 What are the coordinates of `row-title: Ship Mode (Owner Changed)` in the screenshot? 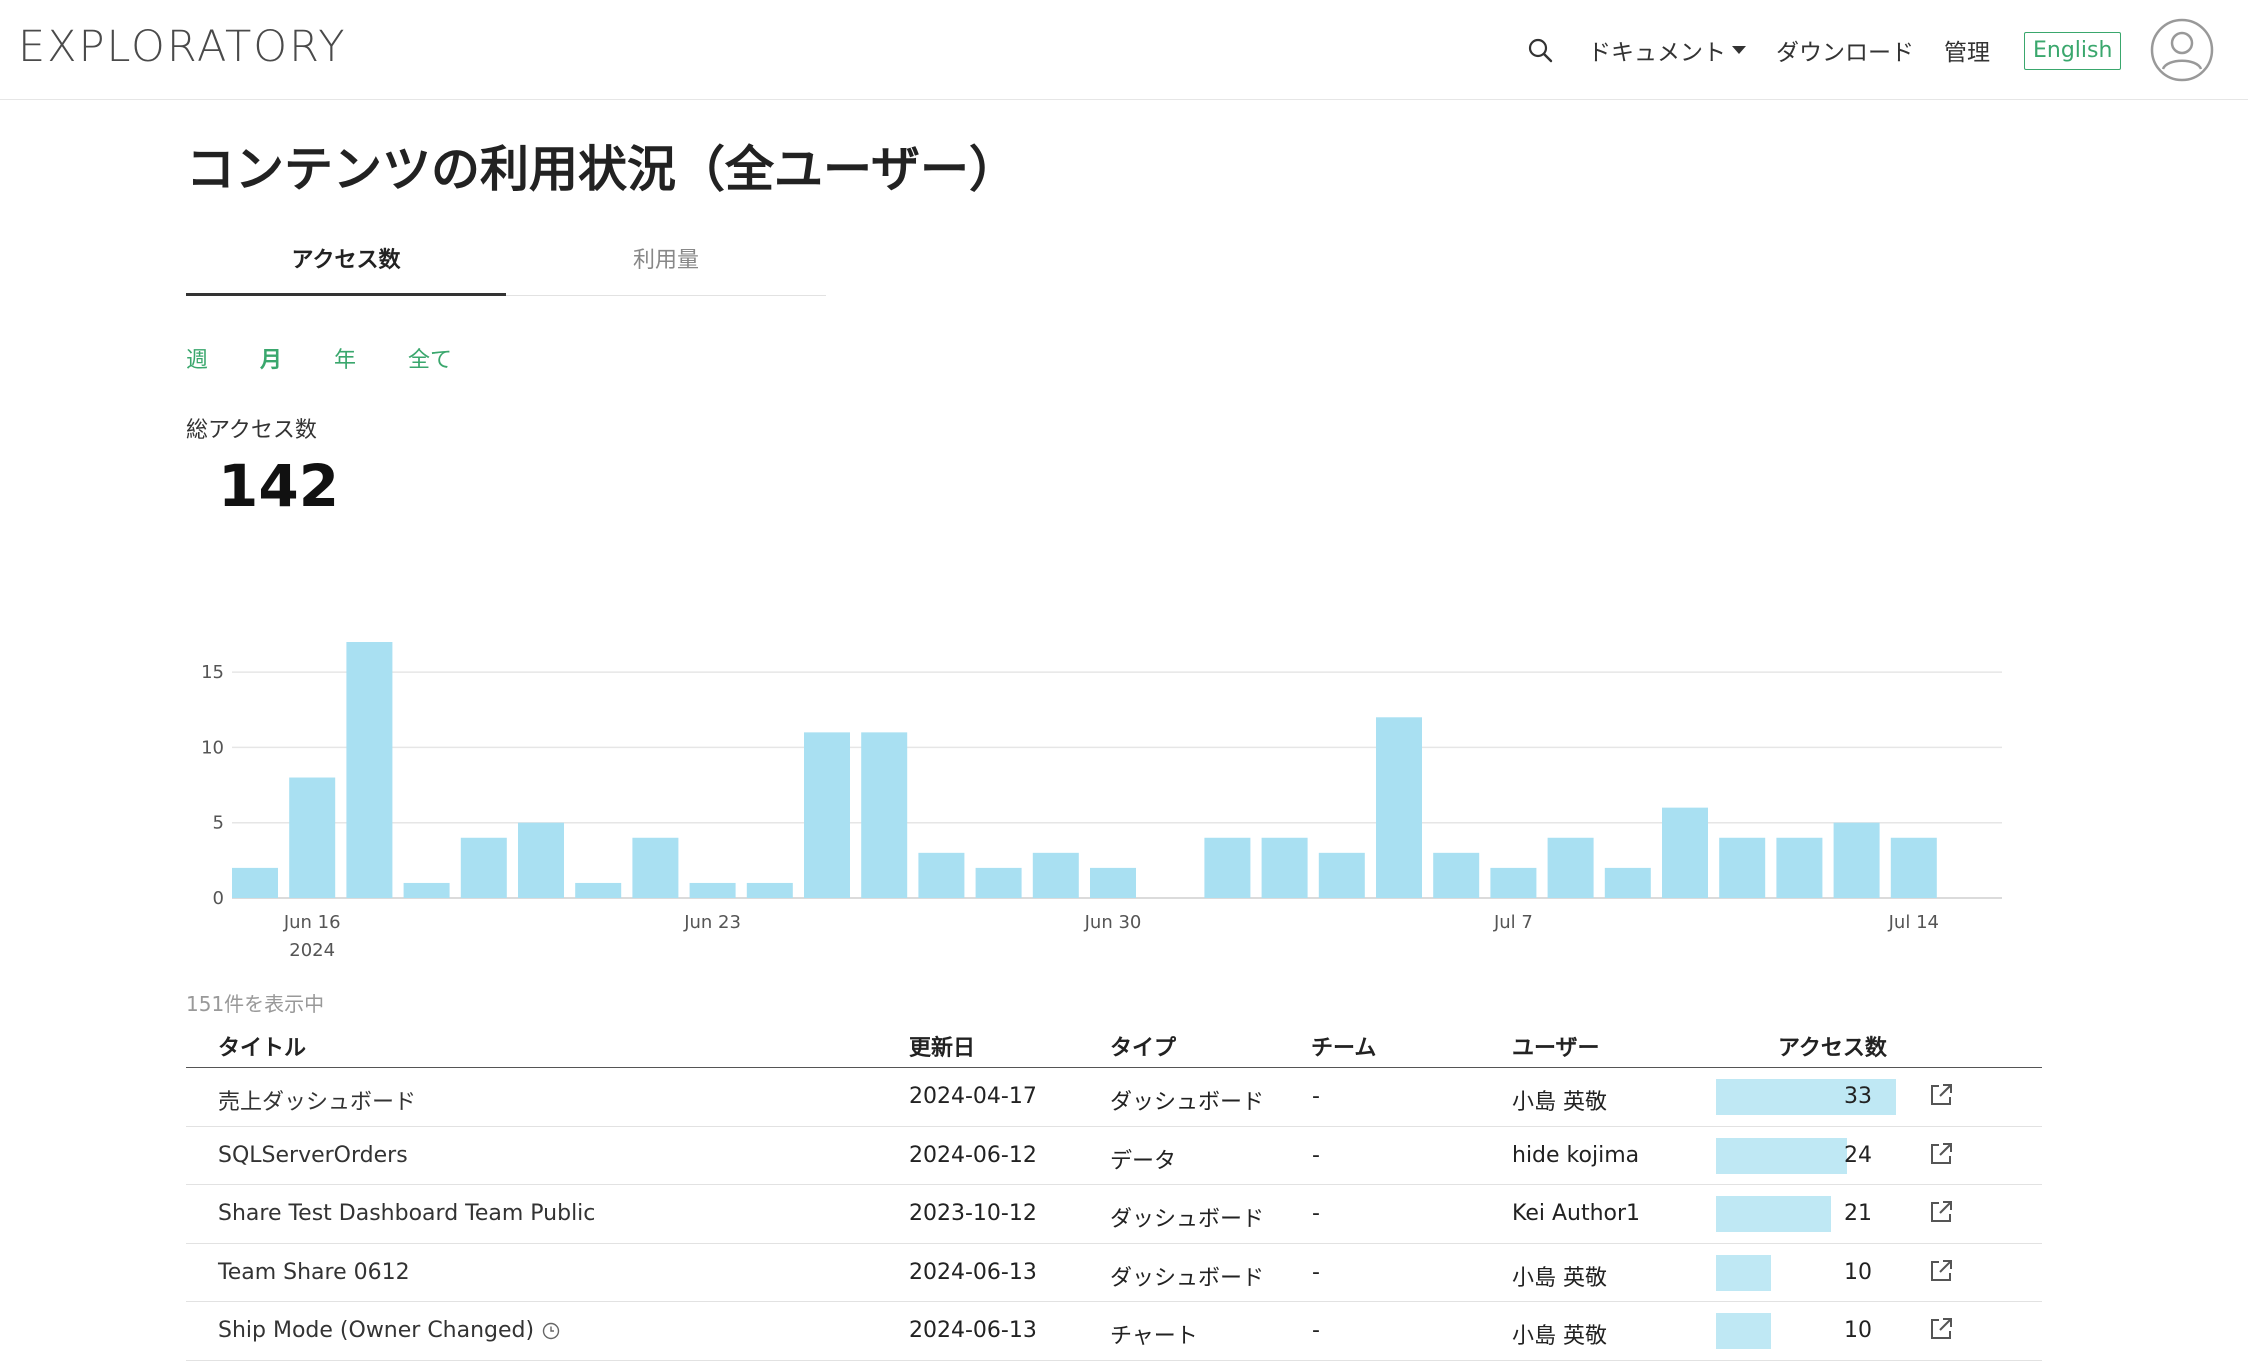 It's located at (389, 1330).